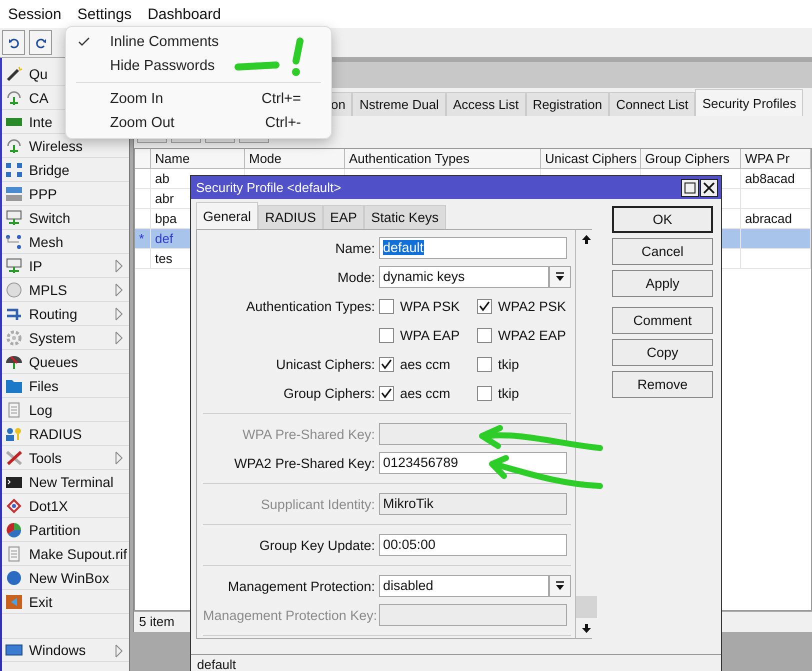 Image resolution: width=812 pixels, height=671 pixels. What do you see at coordinates (14, 194) in the screenshot?
I see `stack-icon` at bounding box center [14, 194].